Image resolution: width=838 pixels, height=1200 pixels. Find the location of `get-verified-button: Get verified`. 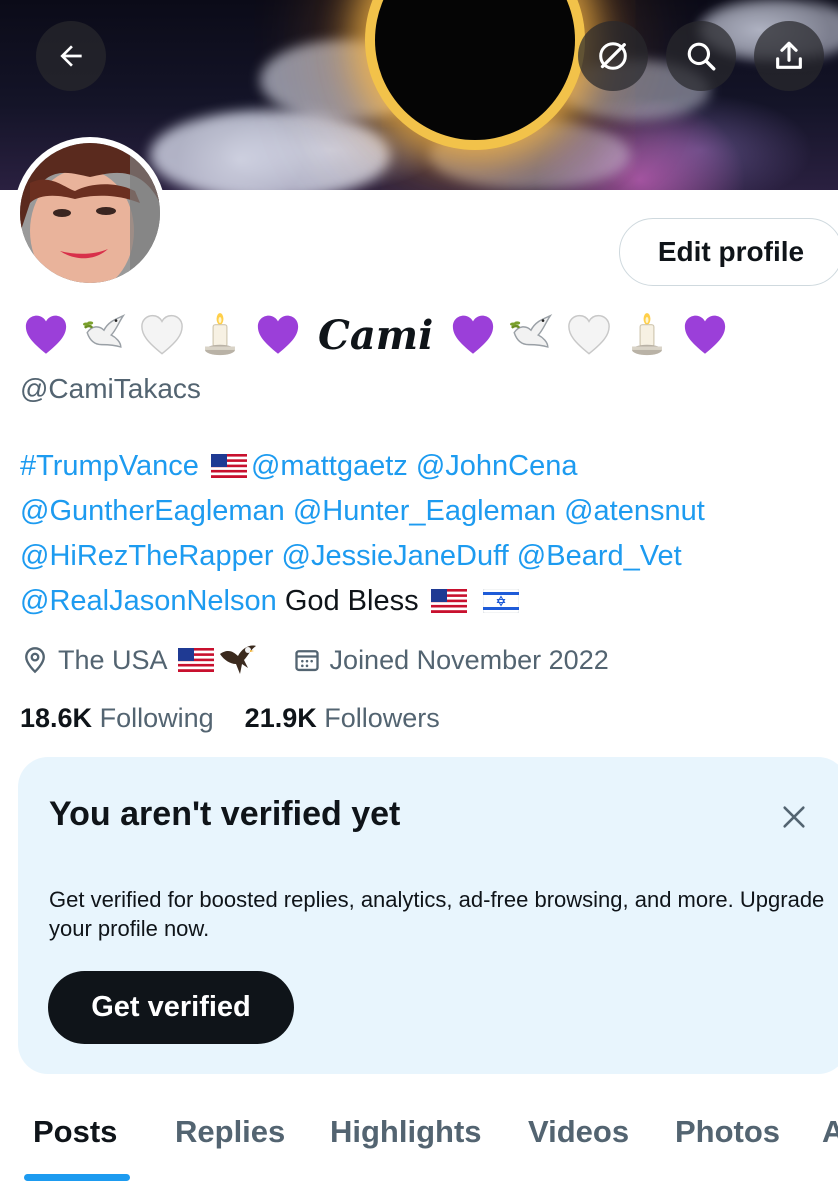

get-verified-button: Get verified is located at coordinates (171, 1007).